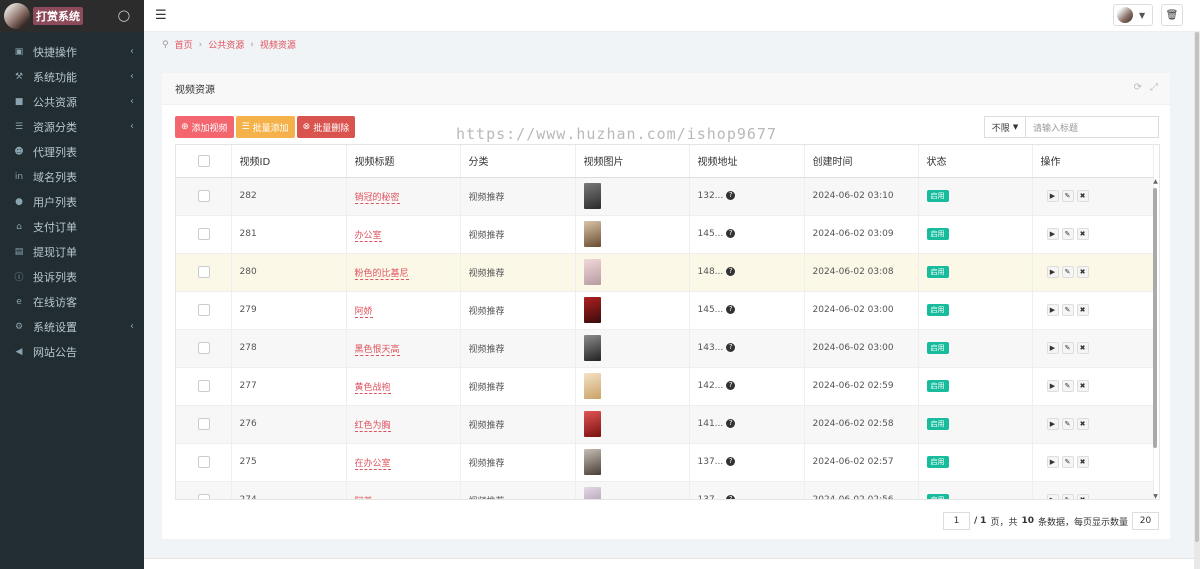 This screenshot has height=569, width=1200. I want to click on sidebar-item: ☻ 代理列表, so click(72, 151).